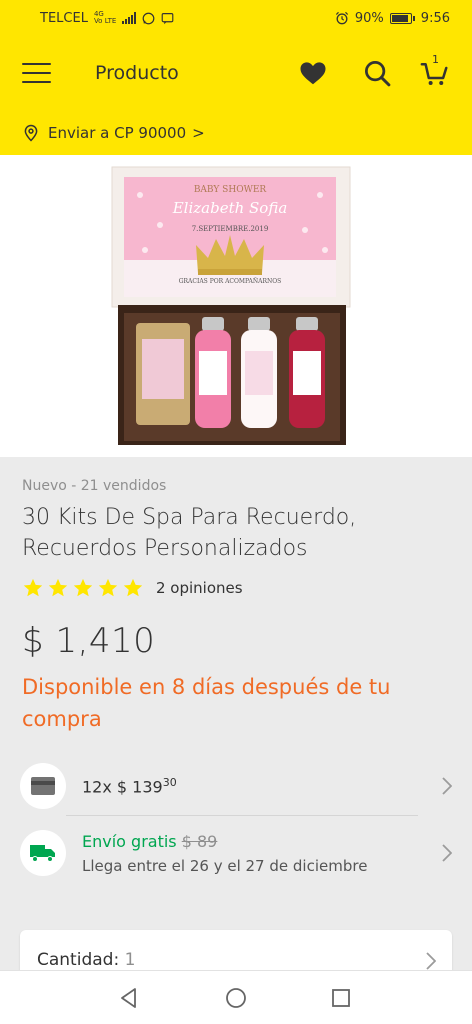  Describe the element at coordinates (130, 960) in the screenshot. I see `quantity-value: 1` at that location.